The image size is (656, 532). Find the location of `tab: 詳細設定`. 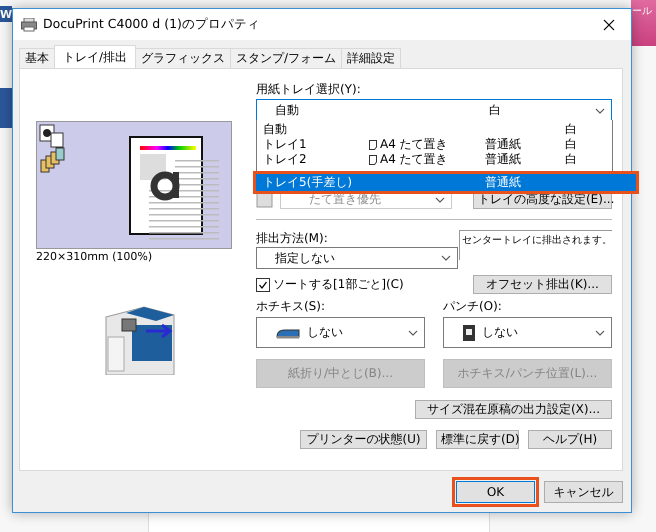

tab: 詳細設定 is located at coordinates (371, 58).